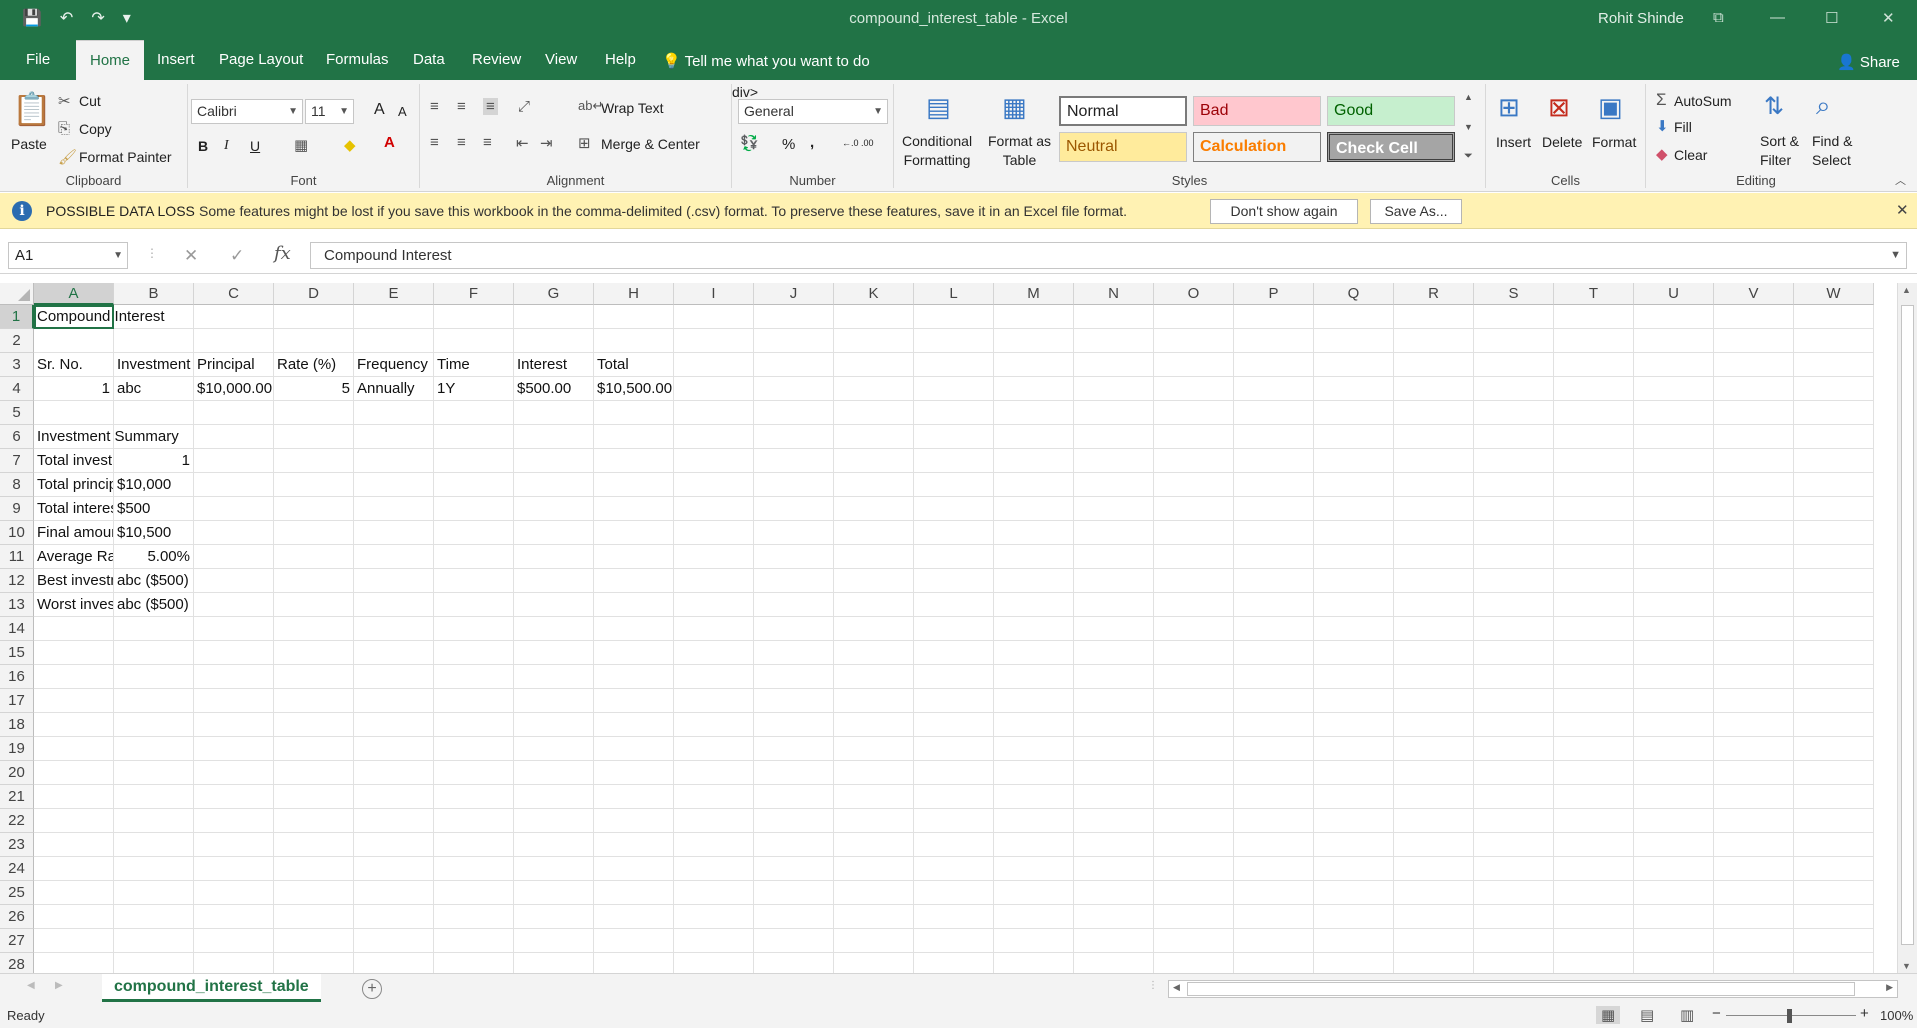 The width and height of the screenshot is (1917, 1028). What do you see at coordinates (1674, 389) in the screenshot?
I see `cell-u4` at bounding box center [1674, 389].